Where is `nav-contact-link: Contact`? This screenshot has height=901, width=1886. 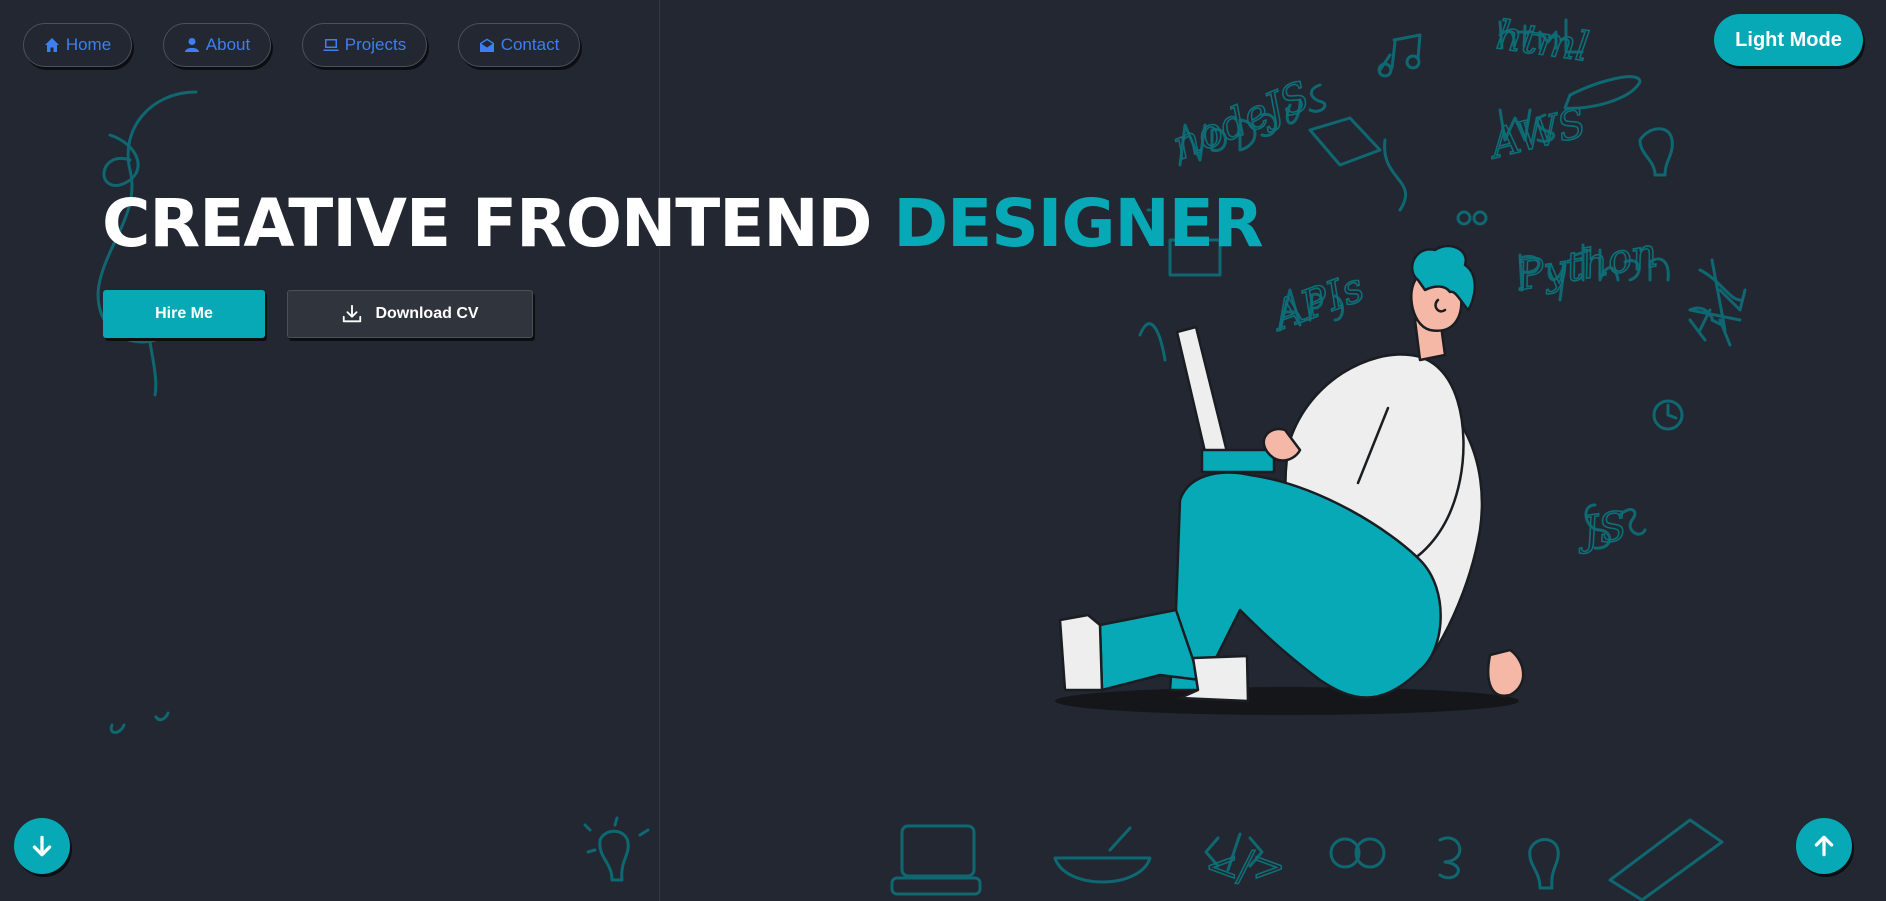 nav-contact-link: Contact is located at coordinates (519, 45).